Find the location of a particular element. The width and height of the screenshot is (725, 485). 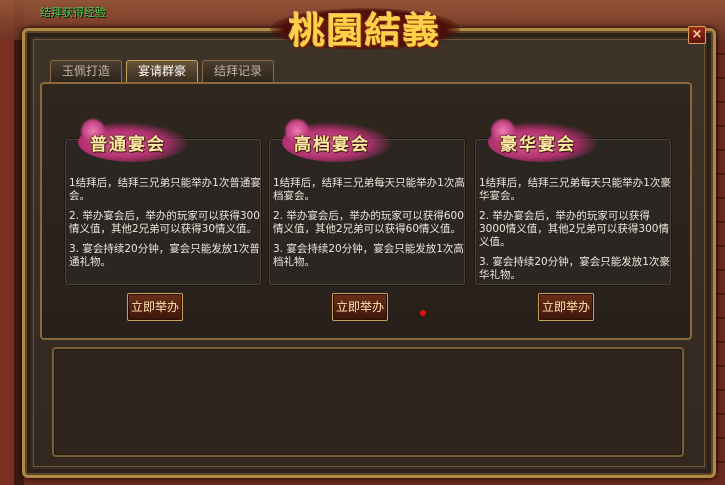

dialog-title: 桃園結義 is located at coordinates (364, 31).